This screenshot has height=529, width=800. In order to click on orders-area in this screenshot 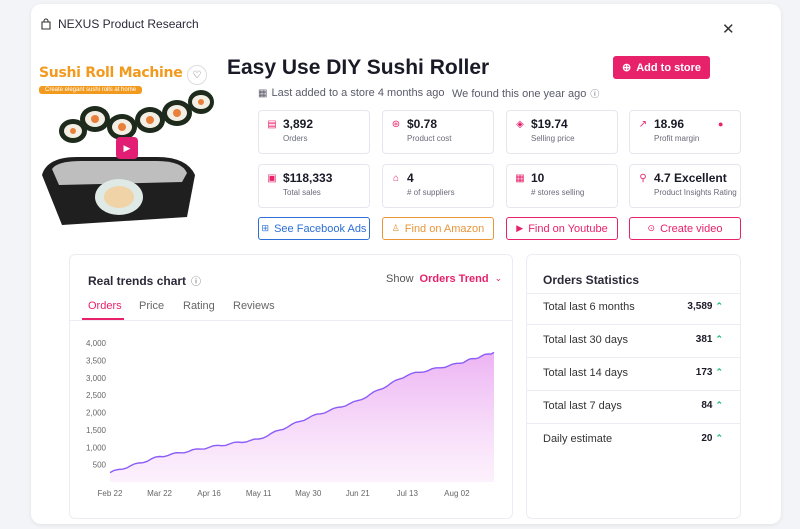, I will do `click(302, 417)`.